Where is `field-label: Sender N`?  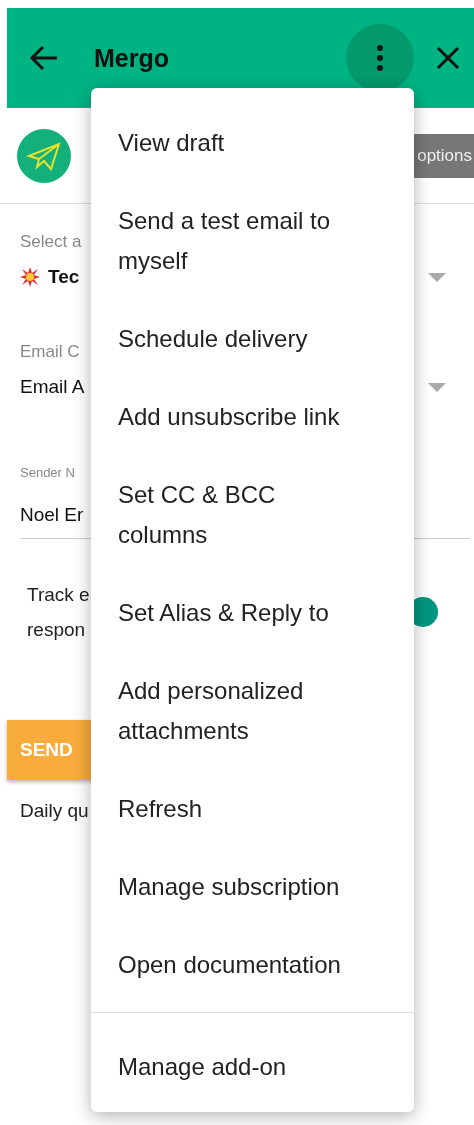
field-label: Sender N is located at coordinates (47, 472).